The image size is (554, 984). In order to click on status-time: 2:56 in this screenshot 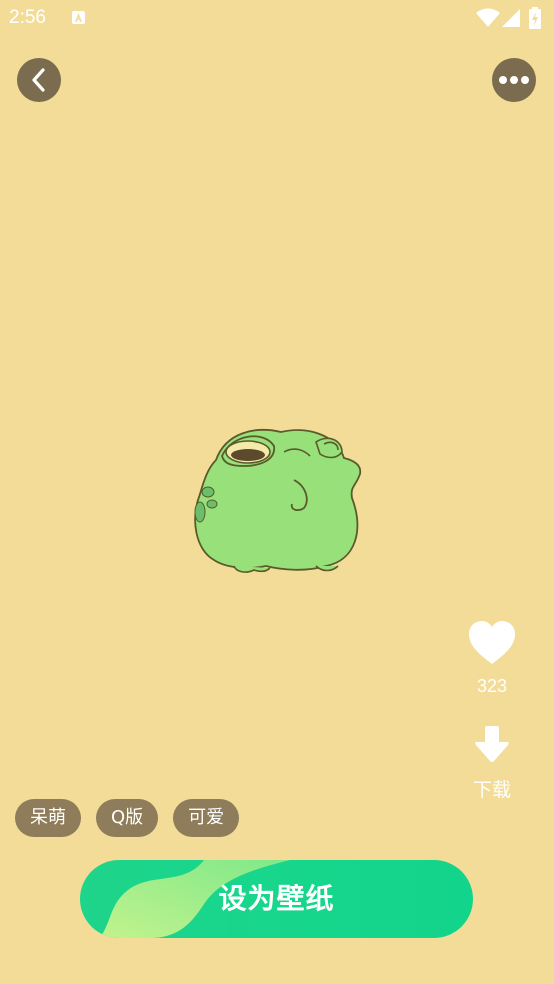, I will do `click(27, 17)`.